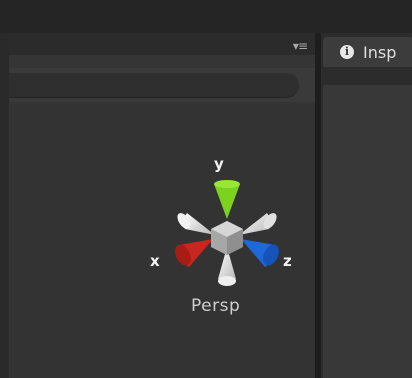 Image resolution: width=412 pixels, height=378 pixels. I want to click on inspector-tab-label: Insp, so click(380, 52).